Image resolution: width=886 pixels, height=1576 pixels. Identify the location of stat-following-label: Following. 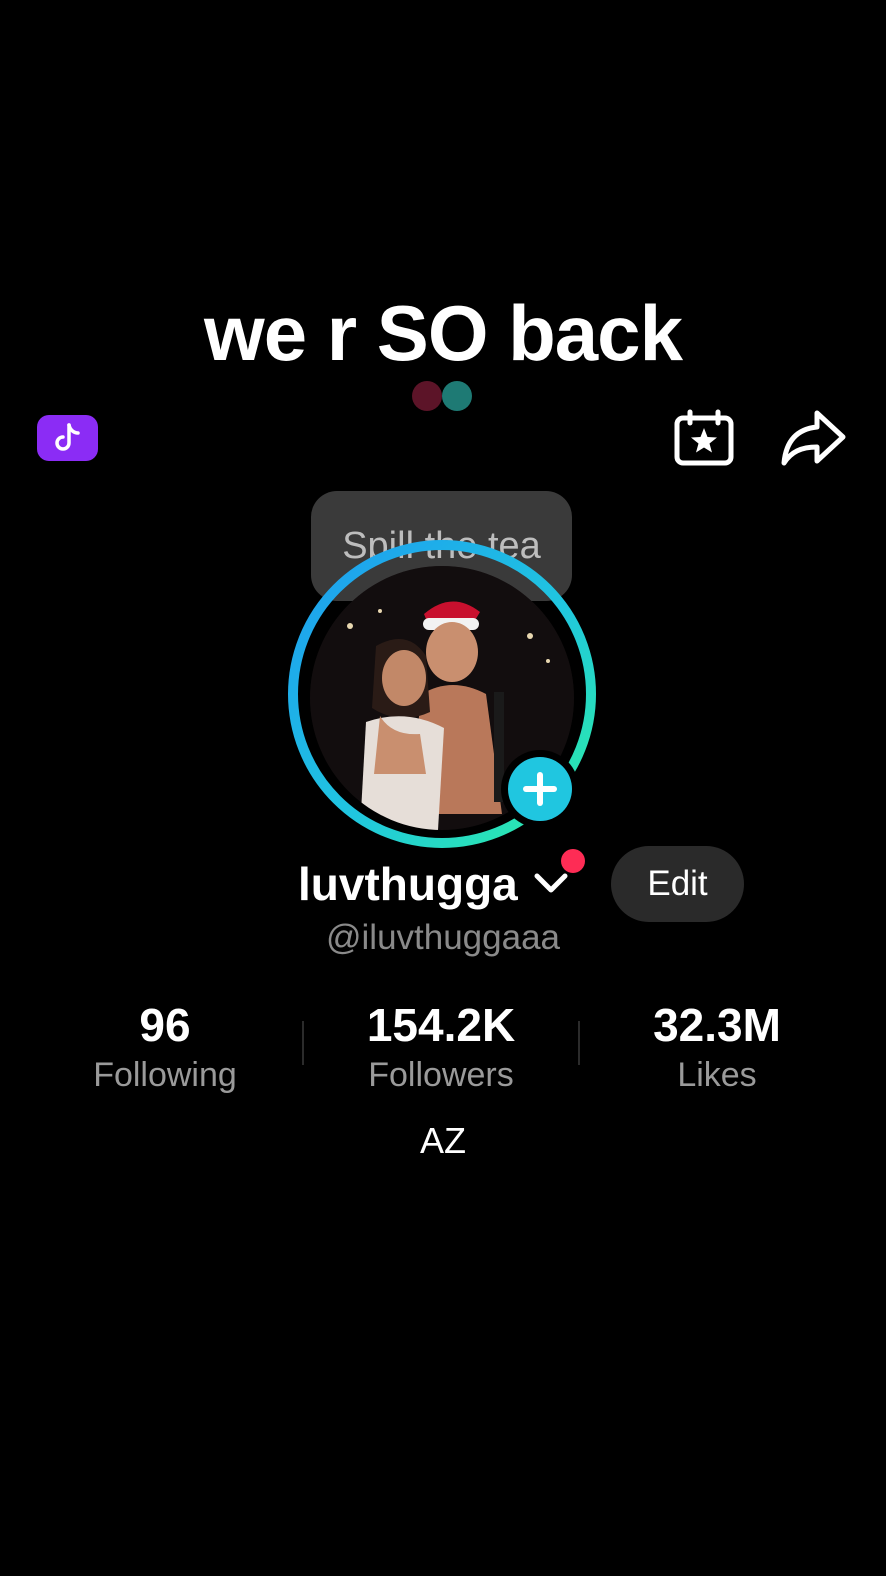
(165, 1075).